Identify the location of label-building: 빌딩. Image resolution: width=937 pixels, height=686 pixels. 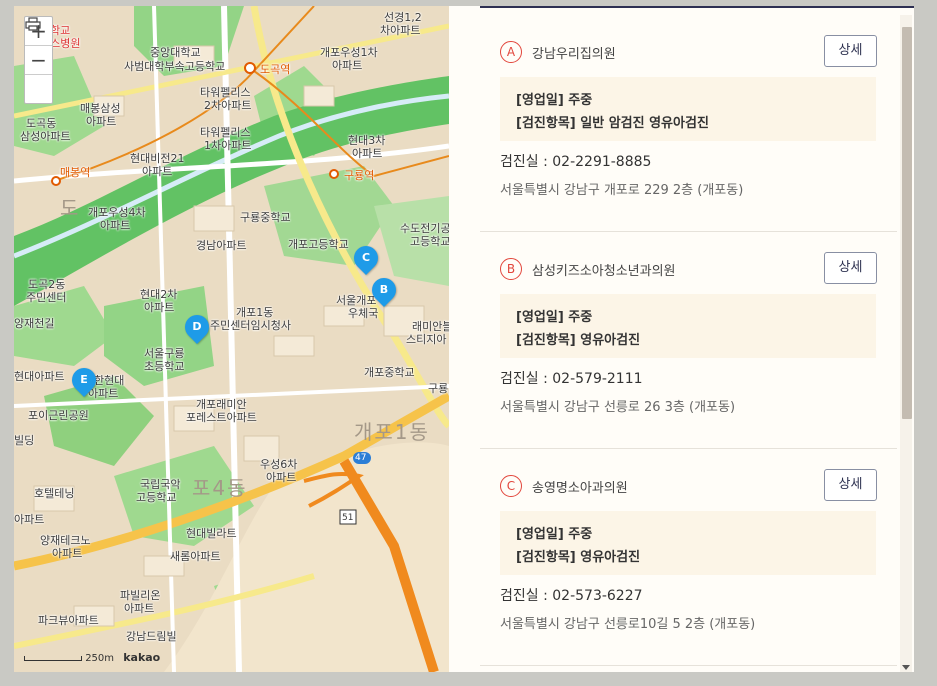
(24, 440).